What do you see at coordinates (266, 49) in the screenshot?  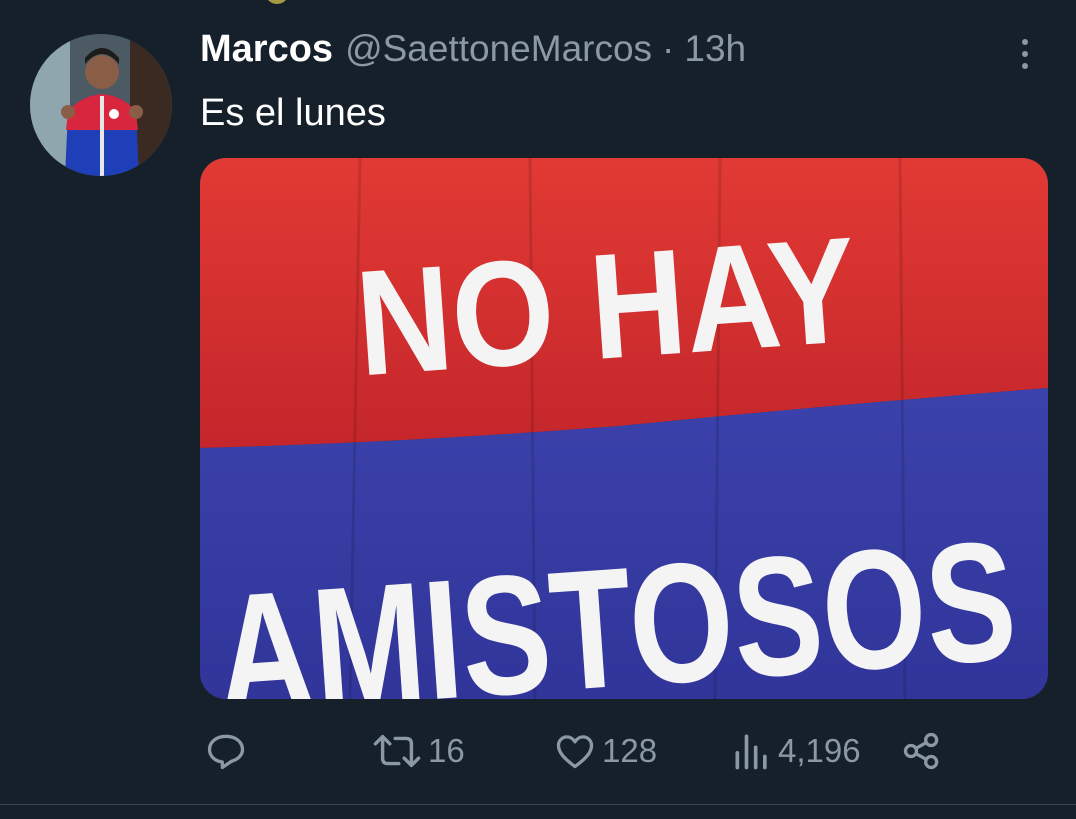 I see `author-name: Marcos` at bounding box center [266, 49].